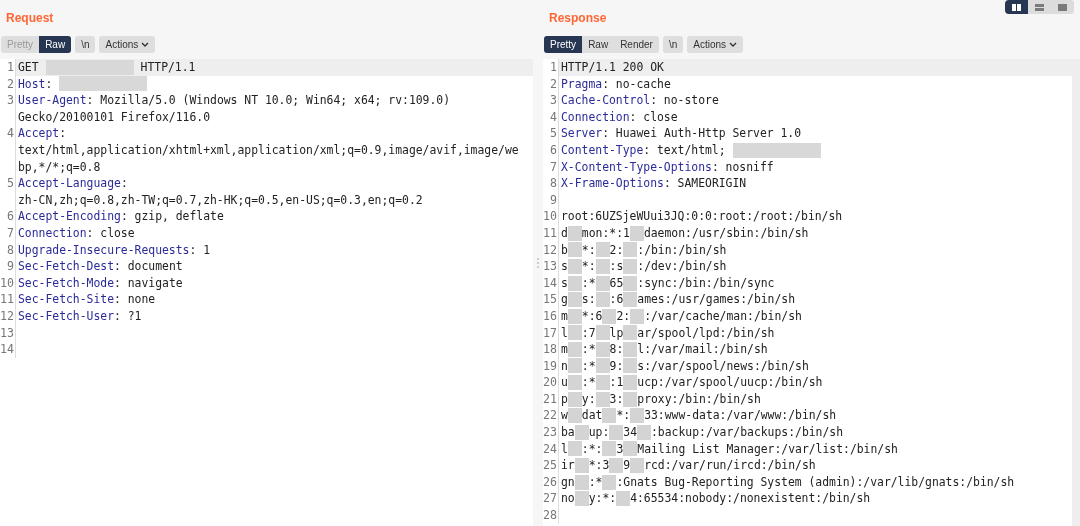  What do you see at coordinates (716, 299) in the screenshot?
I see `code-text: ames:/usr/games:/bin/sh` at bounding box center [716, 299].